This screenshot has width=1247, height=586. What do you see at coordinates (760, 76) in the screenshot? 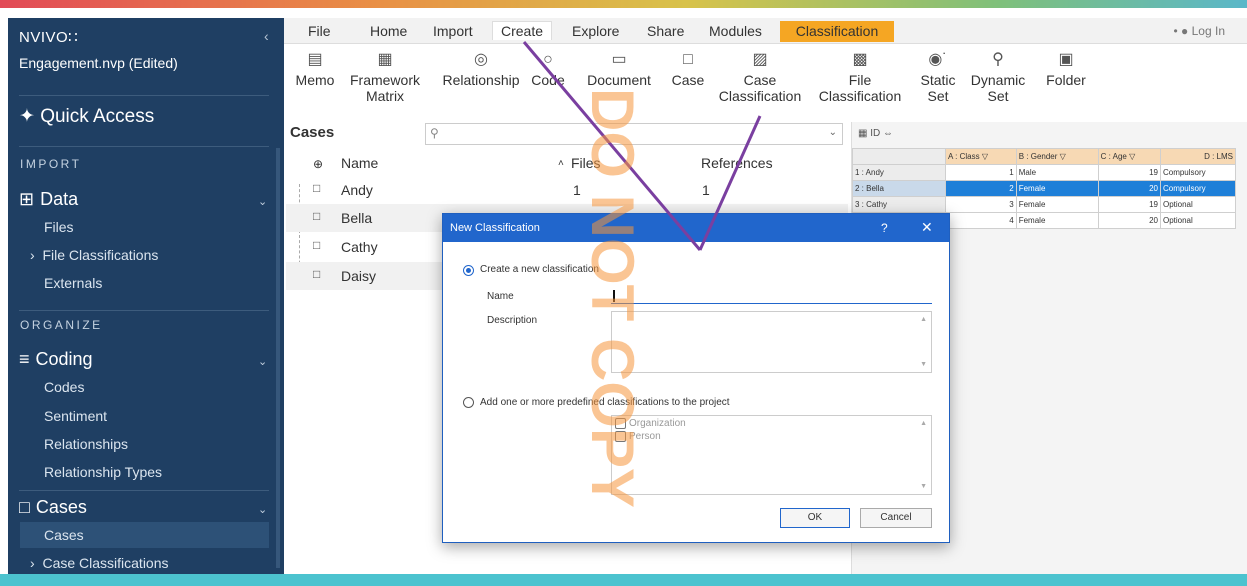
I see `case-classification-button: ▨ Case Classification` at bounding box center [760, 76].